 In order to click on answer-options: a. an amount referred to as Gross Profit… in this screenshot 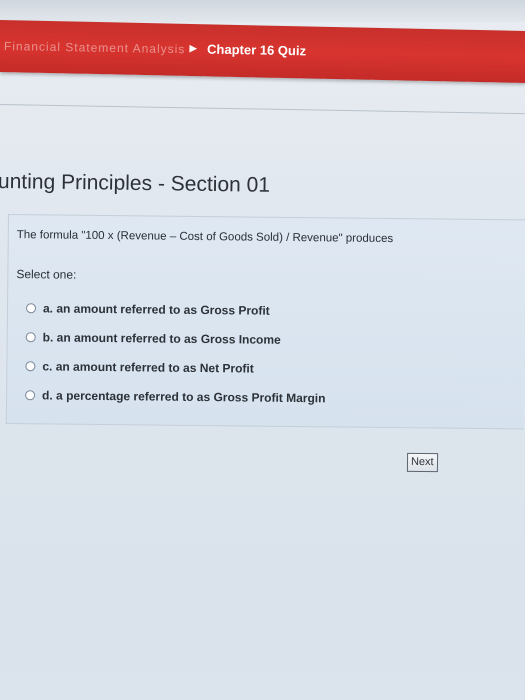, I will do `click(176, 352)`.